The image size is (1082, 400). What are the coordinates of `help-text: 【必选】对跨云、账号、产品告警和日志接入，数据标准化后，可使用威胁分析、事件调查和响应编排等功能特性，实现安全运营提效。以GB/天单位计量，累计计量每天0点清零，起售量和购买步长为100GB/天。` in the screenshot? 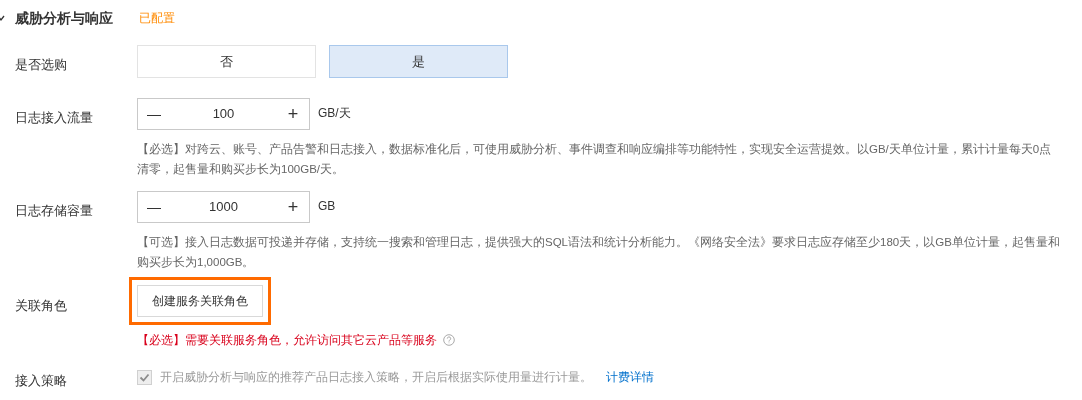 It's located at (595, 159).